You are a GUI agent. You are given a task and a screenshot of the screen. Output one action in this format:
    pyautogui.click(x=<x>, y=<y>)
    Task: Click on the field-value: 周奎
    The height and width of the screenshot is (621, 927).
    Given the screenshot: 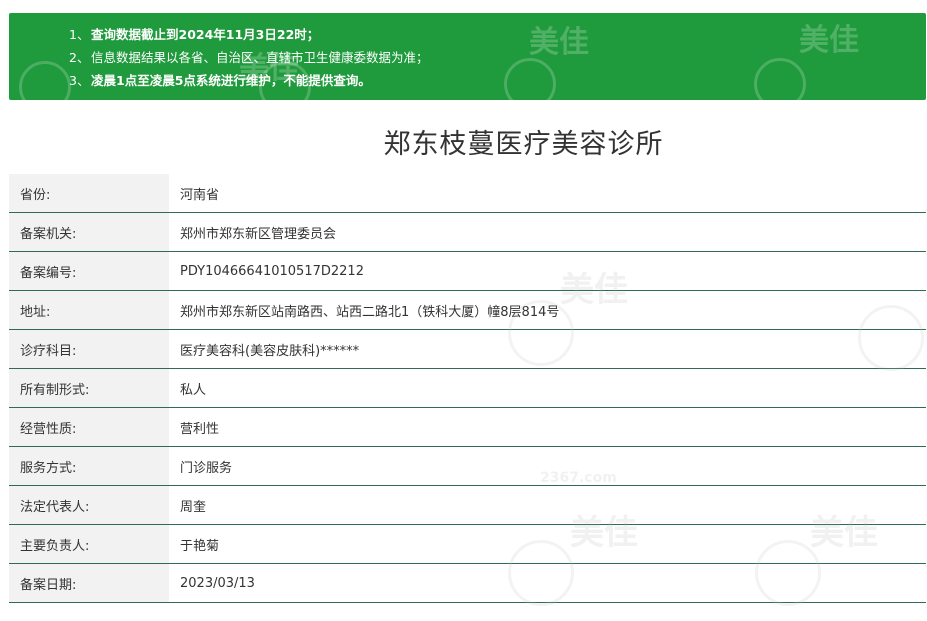 What is the action you would take?
    pyautogui.click(x=547, y=505)
    